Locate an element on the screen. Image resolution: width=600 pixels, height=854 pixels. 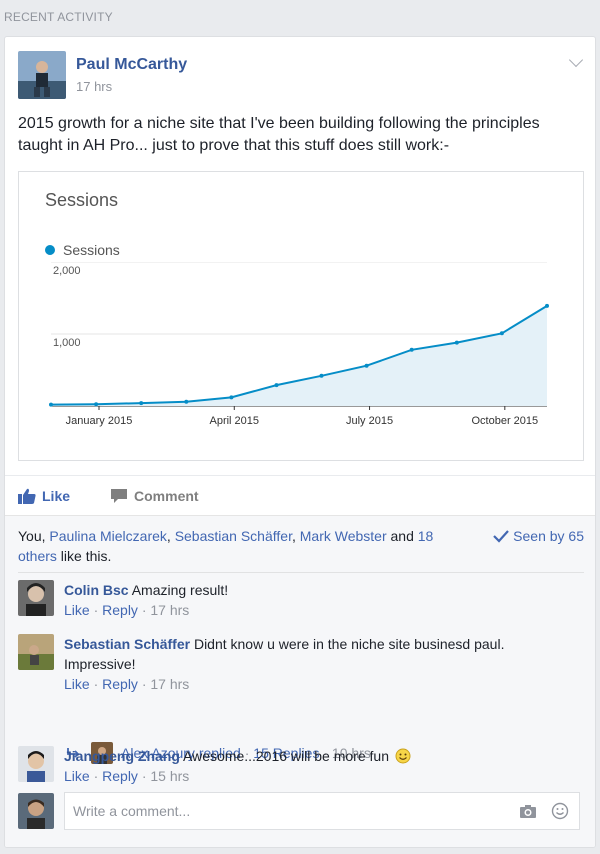
checkmark-icon is located at coordinates (501, 536).